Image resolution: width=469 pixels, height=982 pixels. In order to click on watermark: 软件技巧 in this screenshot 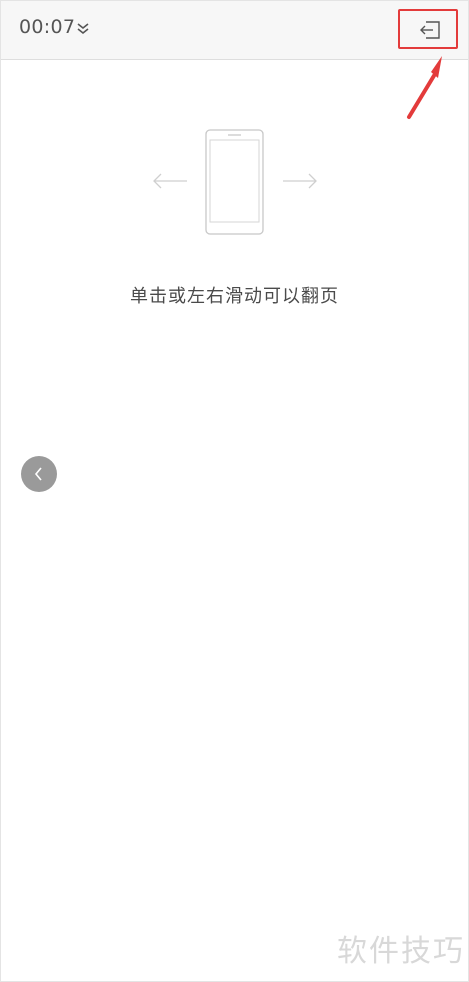, I will do `click(401, 951)`.